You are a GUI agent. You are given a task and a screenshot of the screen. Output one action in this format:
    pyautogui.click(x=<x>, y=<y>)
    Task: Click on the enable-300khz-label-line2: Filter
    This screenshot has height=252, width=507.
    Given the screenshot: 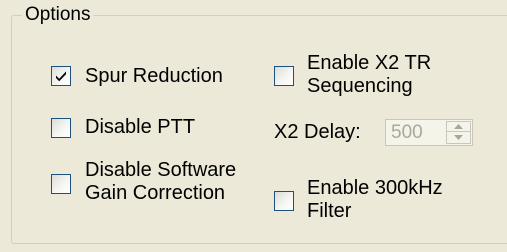 What is the action you would take?
    pyautogui.click(x=329, y=211)
    